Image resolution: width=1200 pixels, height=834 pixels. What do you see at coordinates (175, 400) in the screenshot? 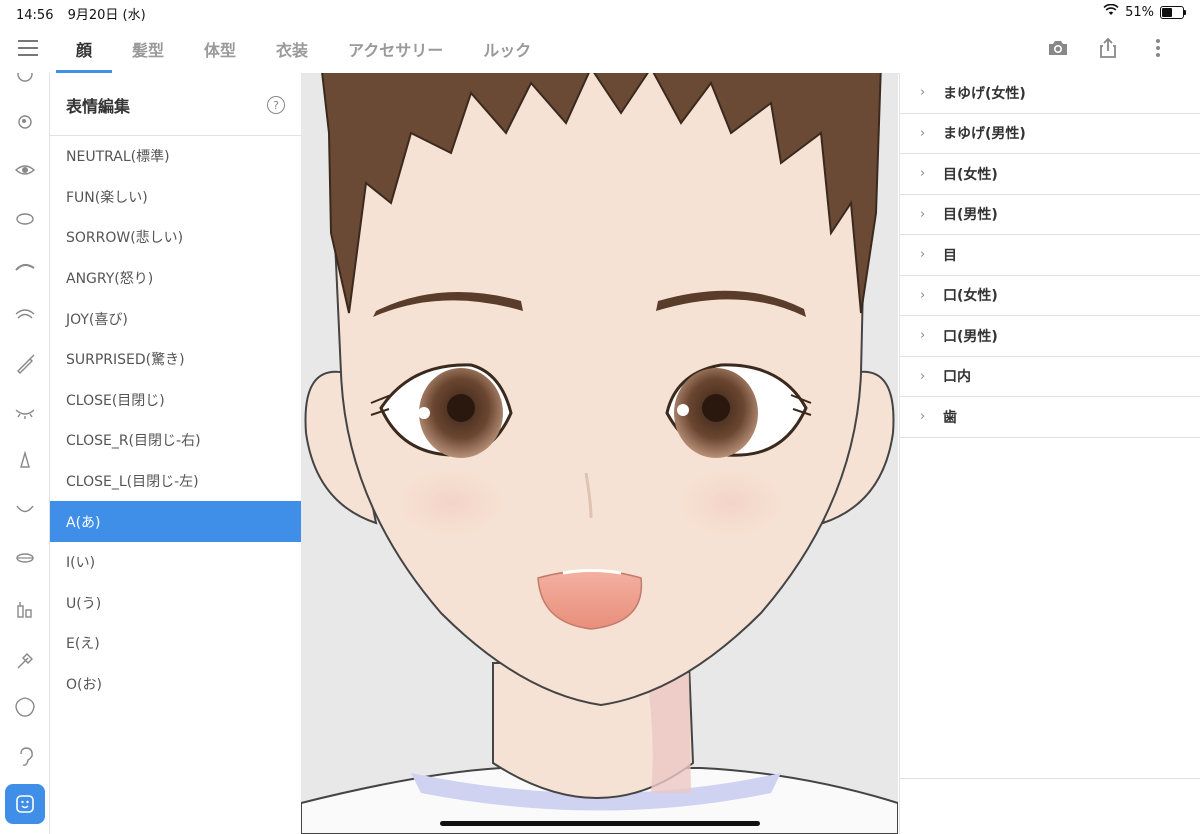
I see `expression-close: CLOSE(目閉じ)` at bounding box center [175, 400].